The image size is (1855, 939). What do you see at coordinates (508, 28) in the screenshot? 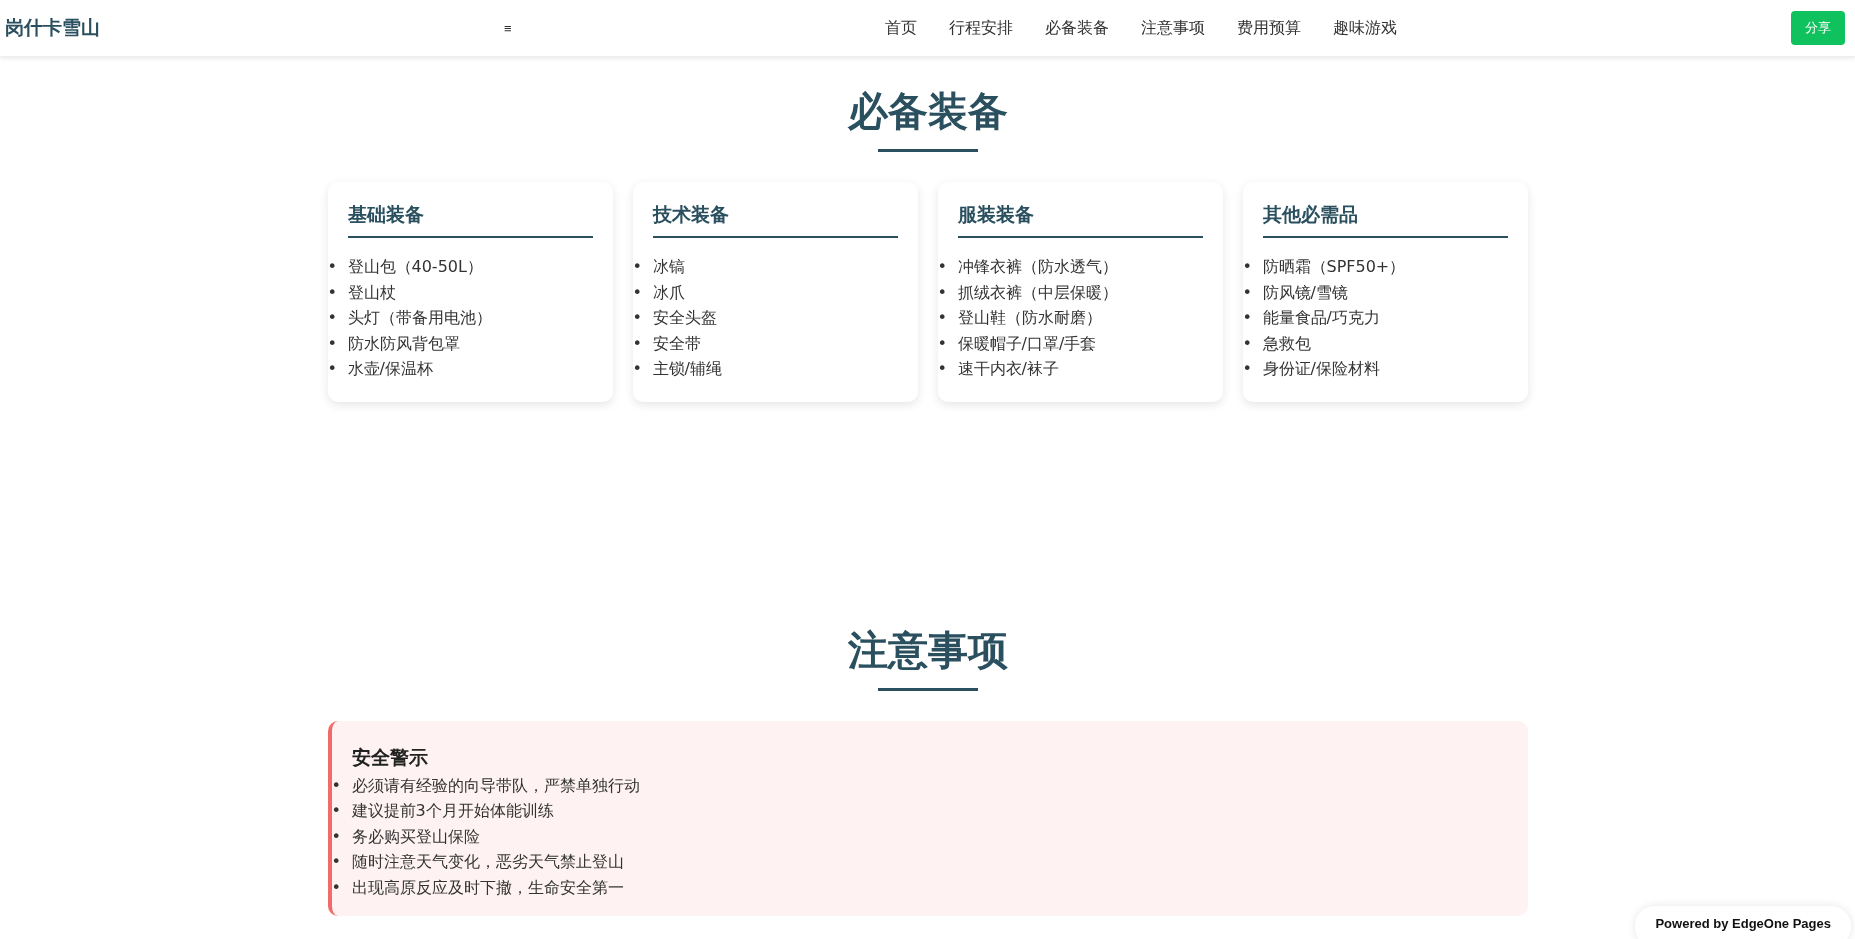
I see `menu-toggle: ≡` at bounding box center [508, 28].